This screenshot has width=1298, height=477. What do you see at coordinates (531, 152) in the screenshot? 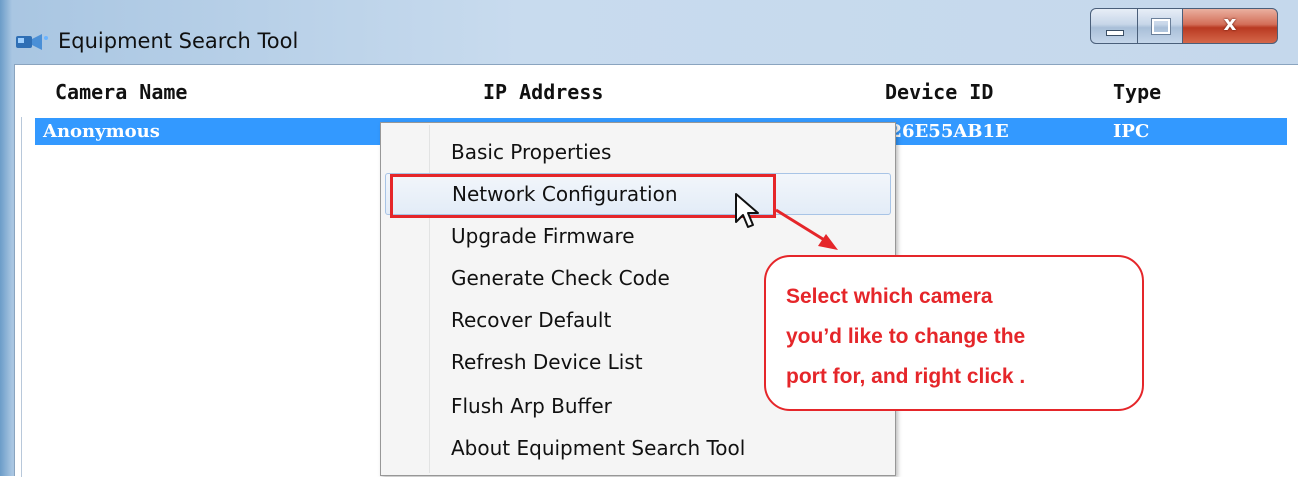
I see `menu-item-label: Basic Properties` at bounding box center [531, 152].